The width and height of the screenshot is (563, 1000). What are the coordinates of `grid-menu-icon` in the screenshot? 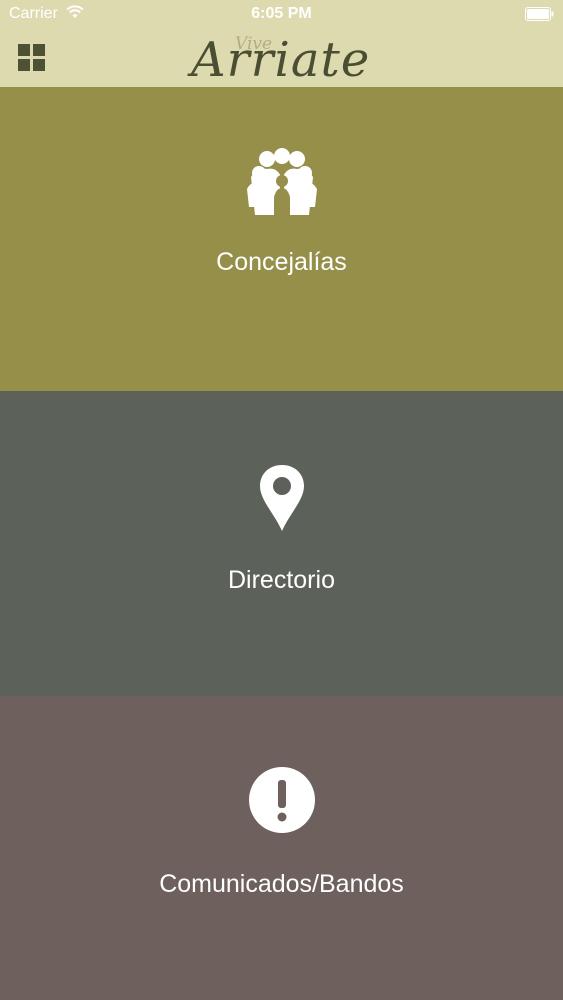 It's located at (31, 57).